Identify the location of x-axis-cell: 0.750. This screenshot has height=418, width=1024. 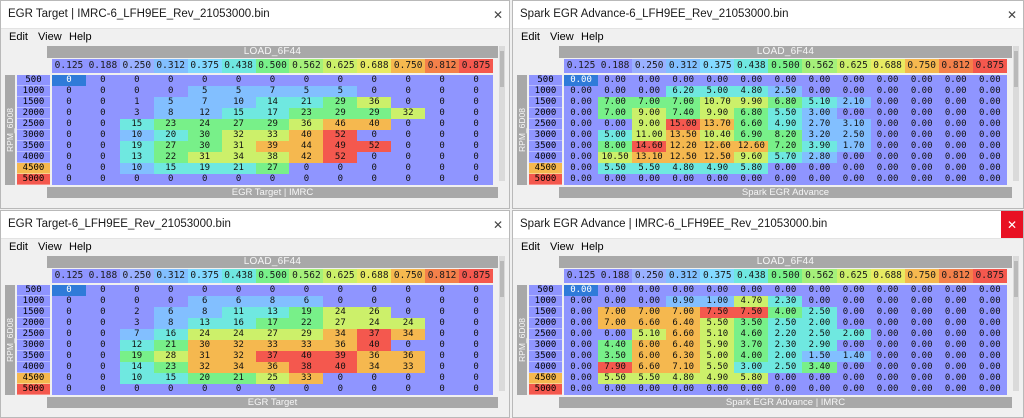
(408, 276).